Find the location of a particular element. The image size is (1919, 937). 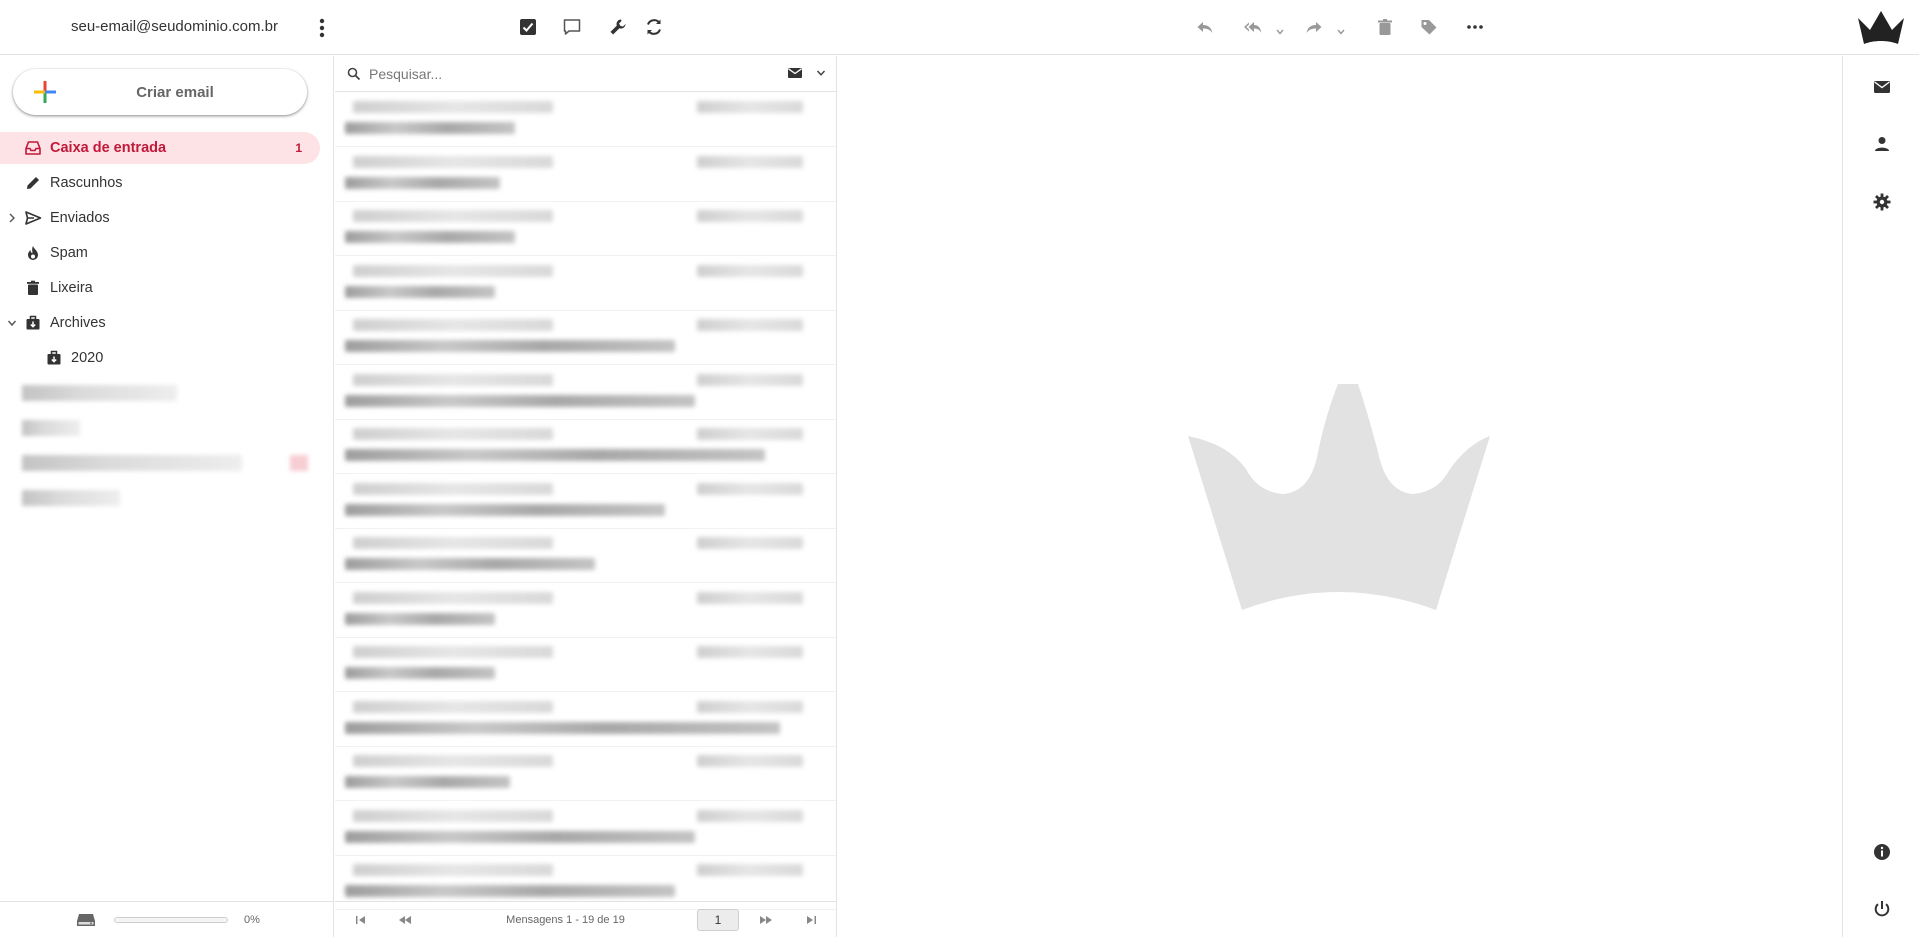

send-icon is located at coordinates (33, 218).